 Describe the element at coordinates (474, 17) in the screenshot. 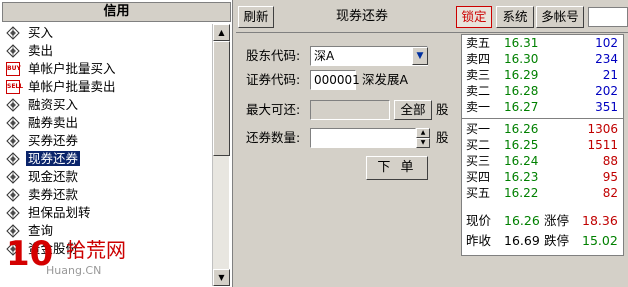

I see `lock-button: 锁定` at that location.